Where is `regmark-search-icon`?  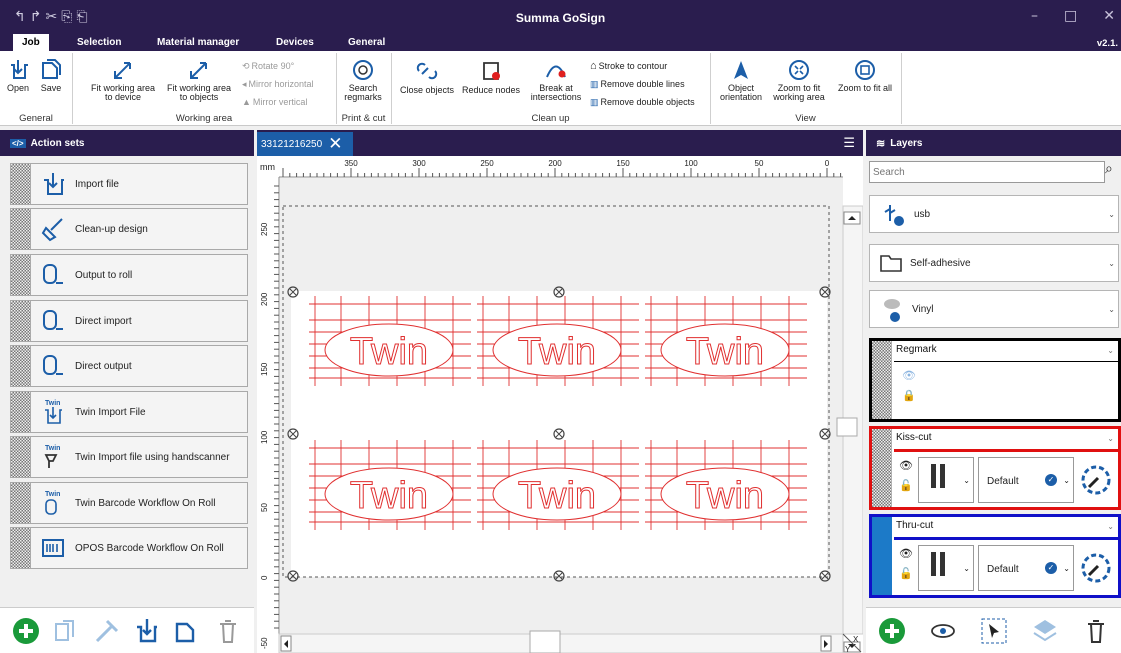
regmark-search-icon is located at coordinates (363, 70).